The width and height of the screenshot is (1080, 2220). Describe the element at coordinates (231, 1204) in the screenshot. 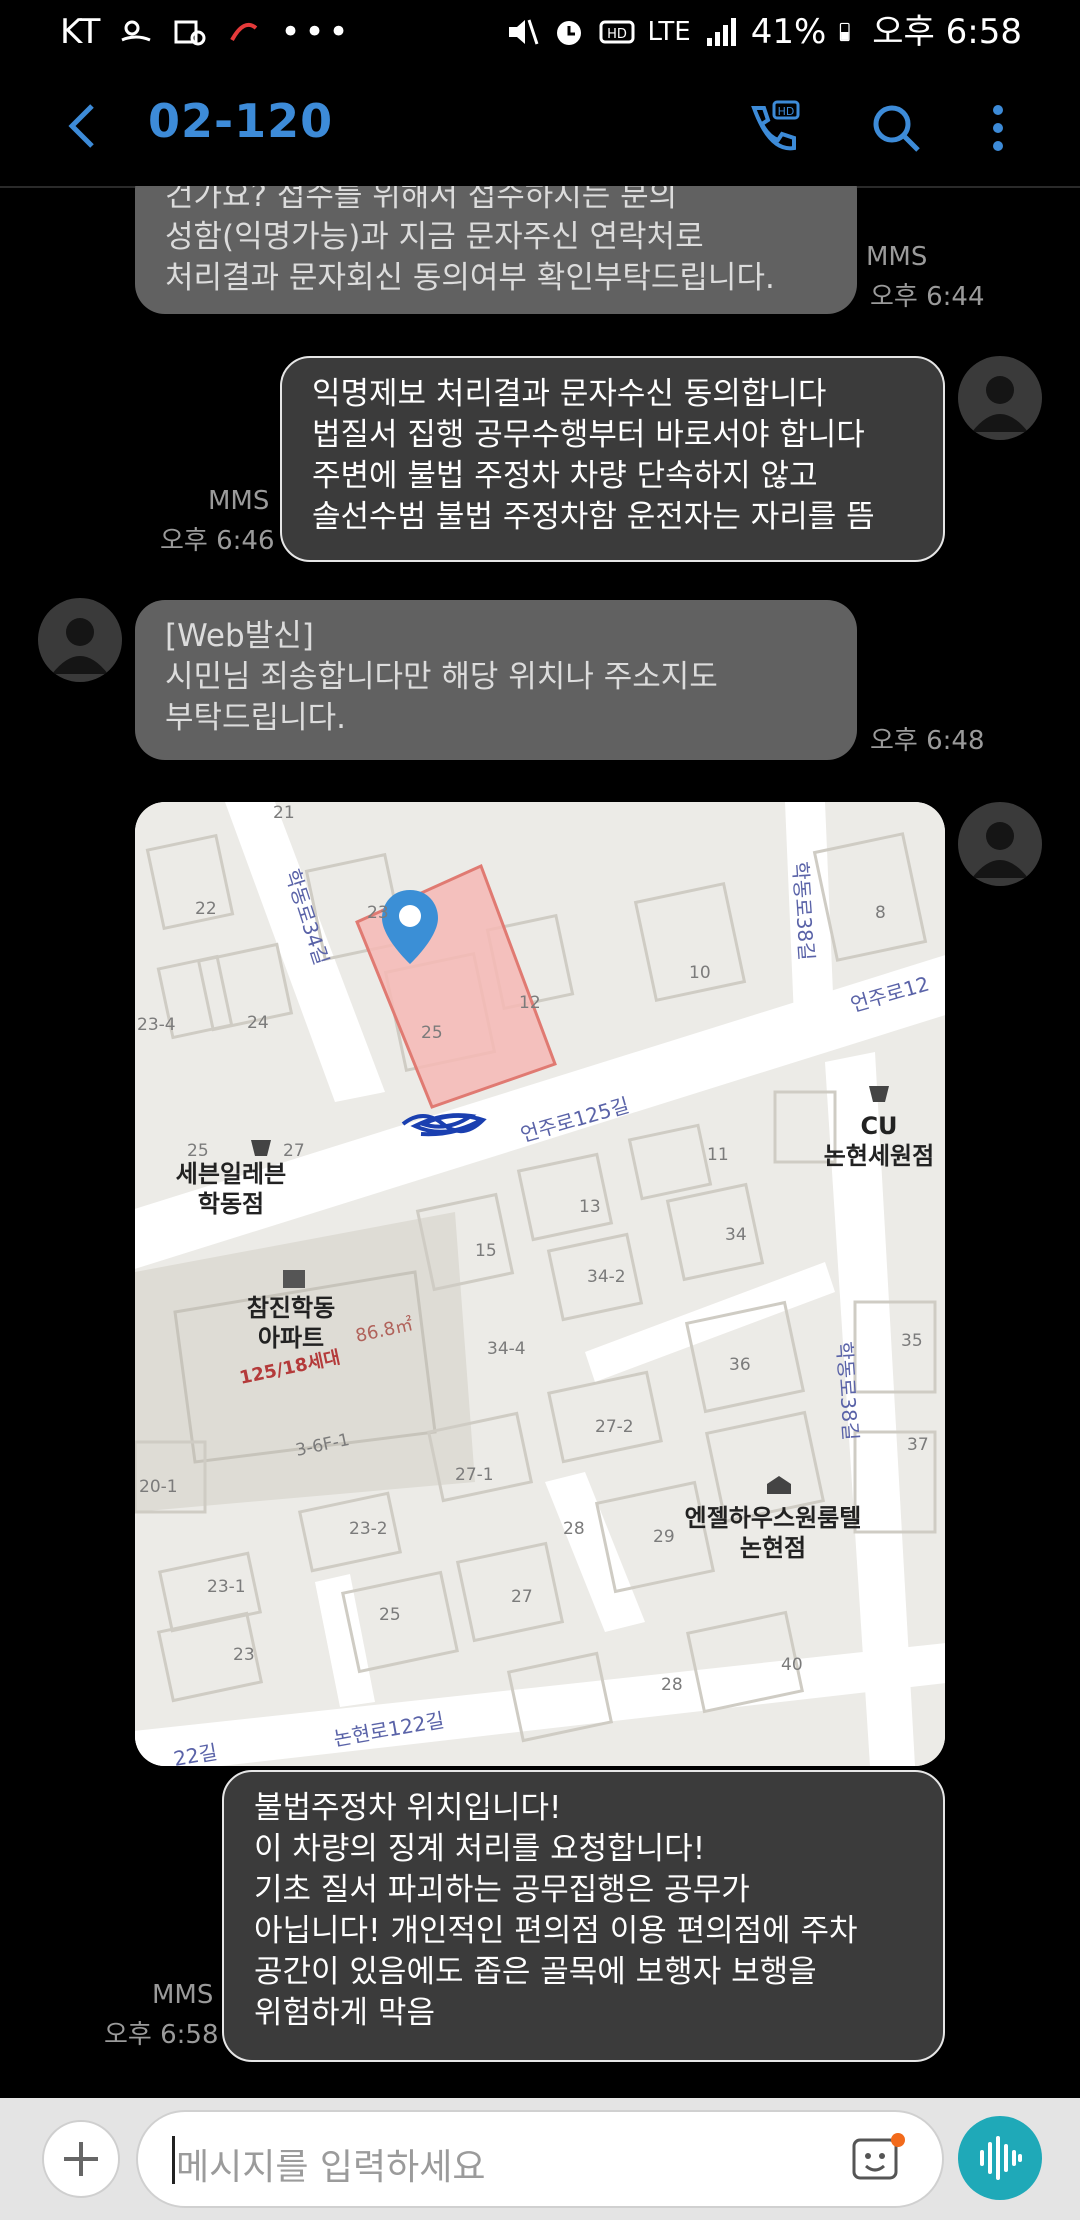

I see `poi-7eleven-line2: 학동점` at that location.